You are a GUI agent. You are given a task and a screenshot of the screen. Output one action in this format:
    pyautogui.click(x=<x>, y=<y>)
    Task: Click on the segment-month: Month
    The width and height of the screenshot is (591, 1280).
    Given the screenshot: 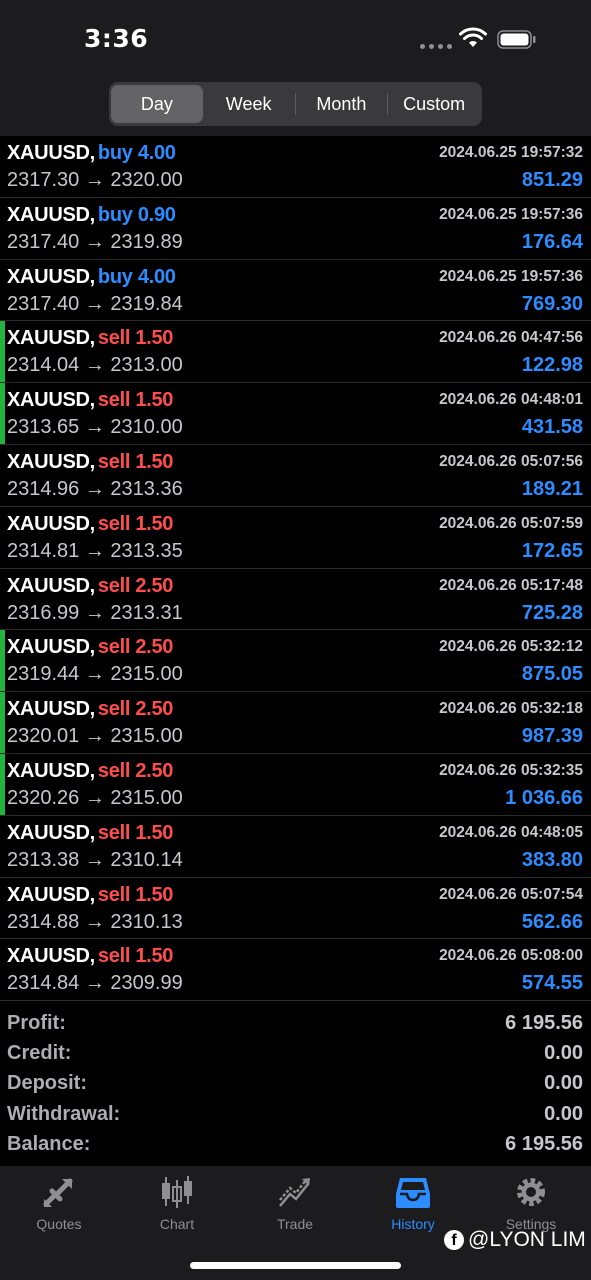 What is the action you would take?
    pyautogui.click(x=342, y=104)
    